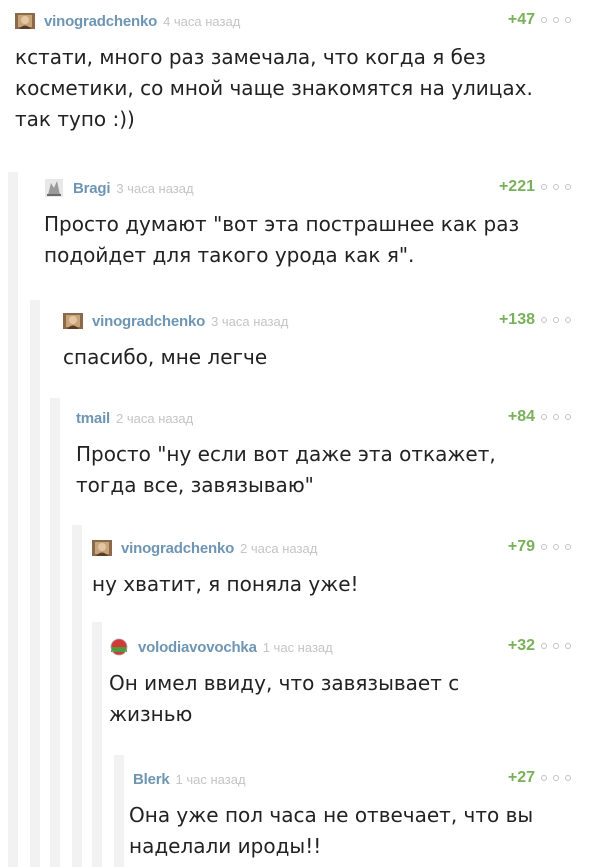  What do you see at coordinates (521, 19) in the screenshot?
I see `comment-rating: +47` at bounding box center [521, 19].